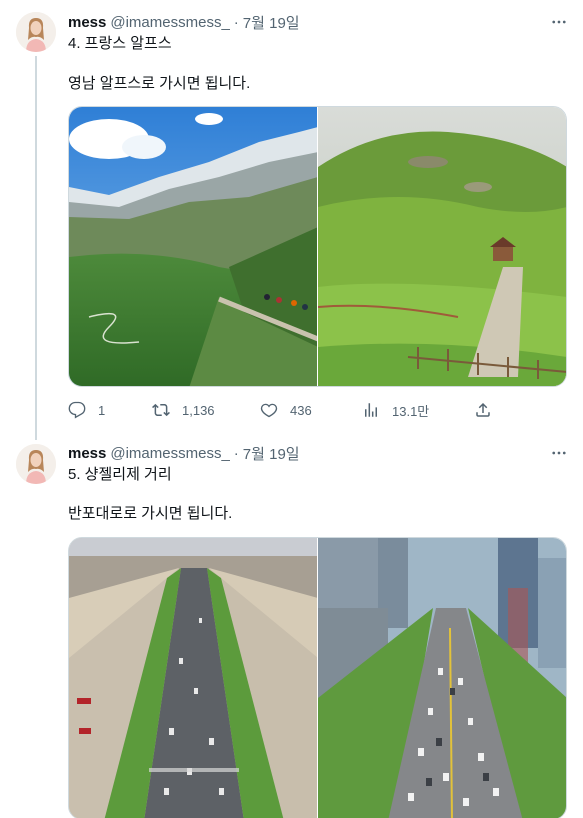  I want to click on reply-icon, so click(77, 410).